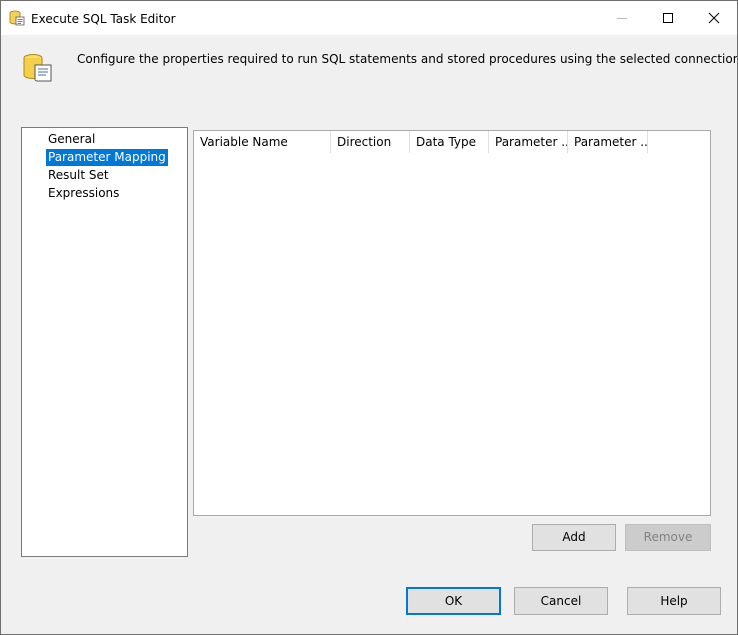 This screenshot has width=738, height=635. I want to click on nav-item-expressions: Expressions, so click(83, 193).